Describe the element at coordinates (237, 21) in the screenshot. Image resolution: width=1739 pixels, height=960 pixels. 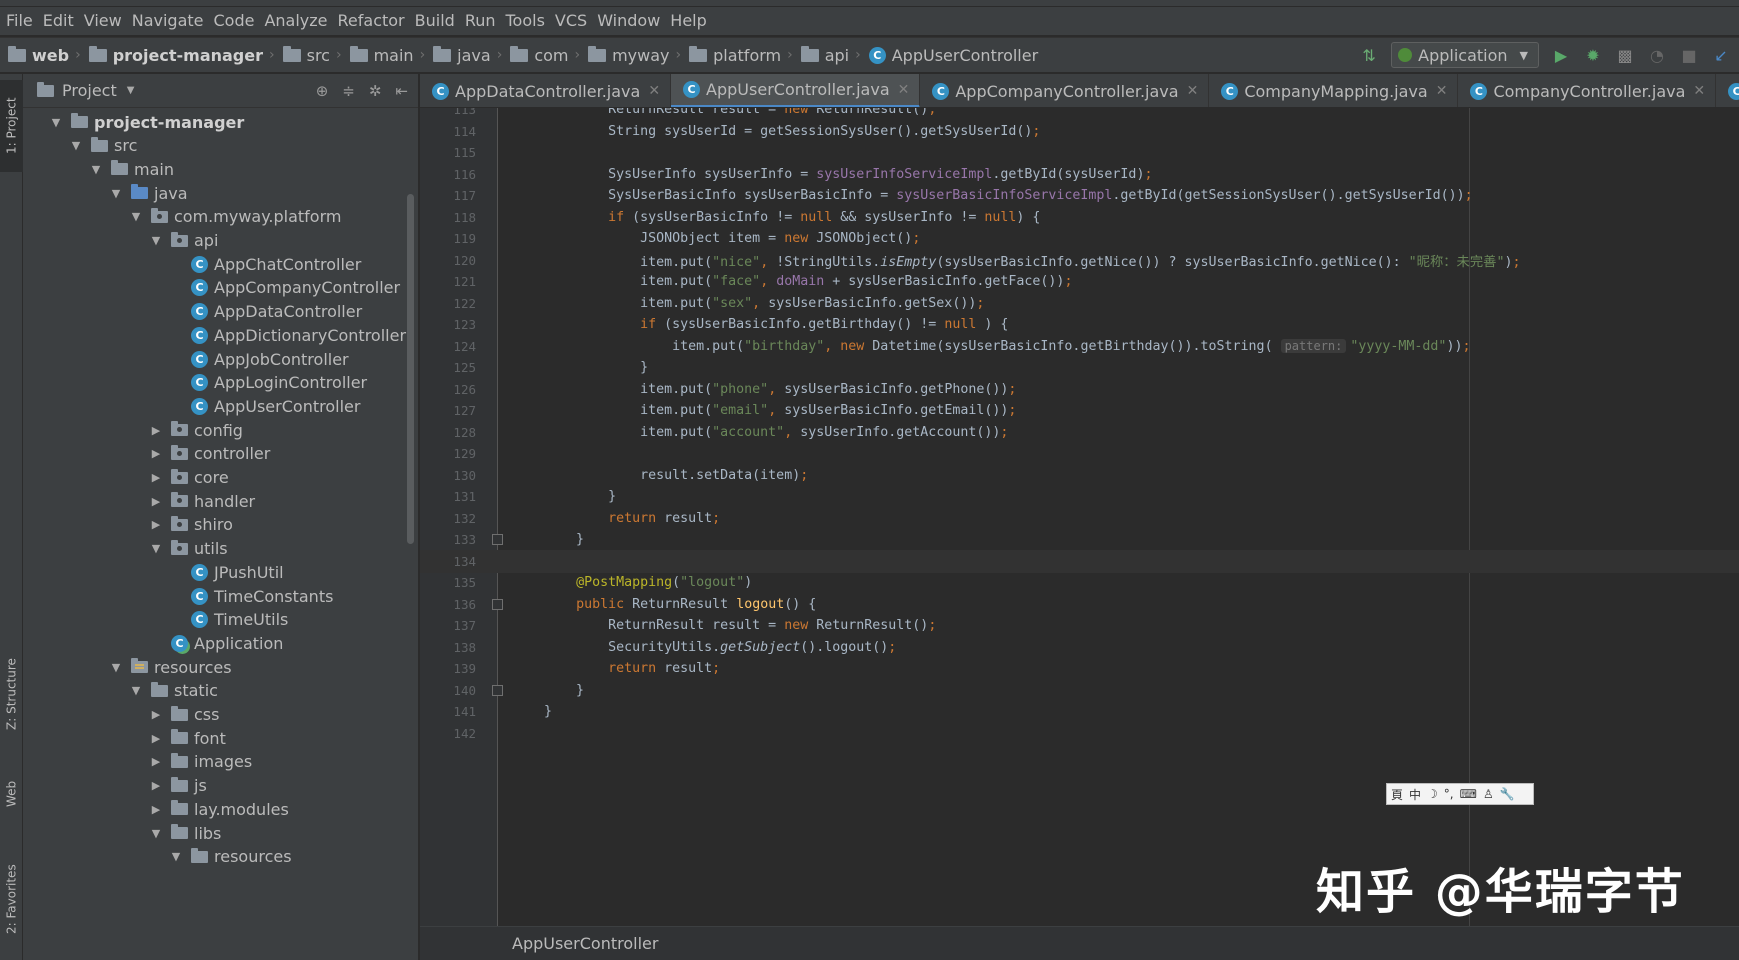
I see `menu-code: Code` at that location.